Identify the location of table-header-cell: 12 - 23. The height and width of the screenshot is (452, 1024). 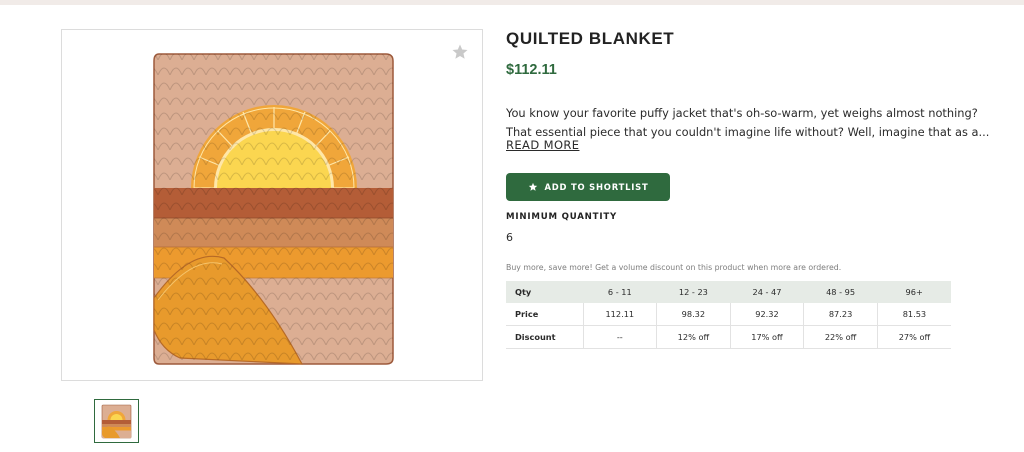
(693, 292).